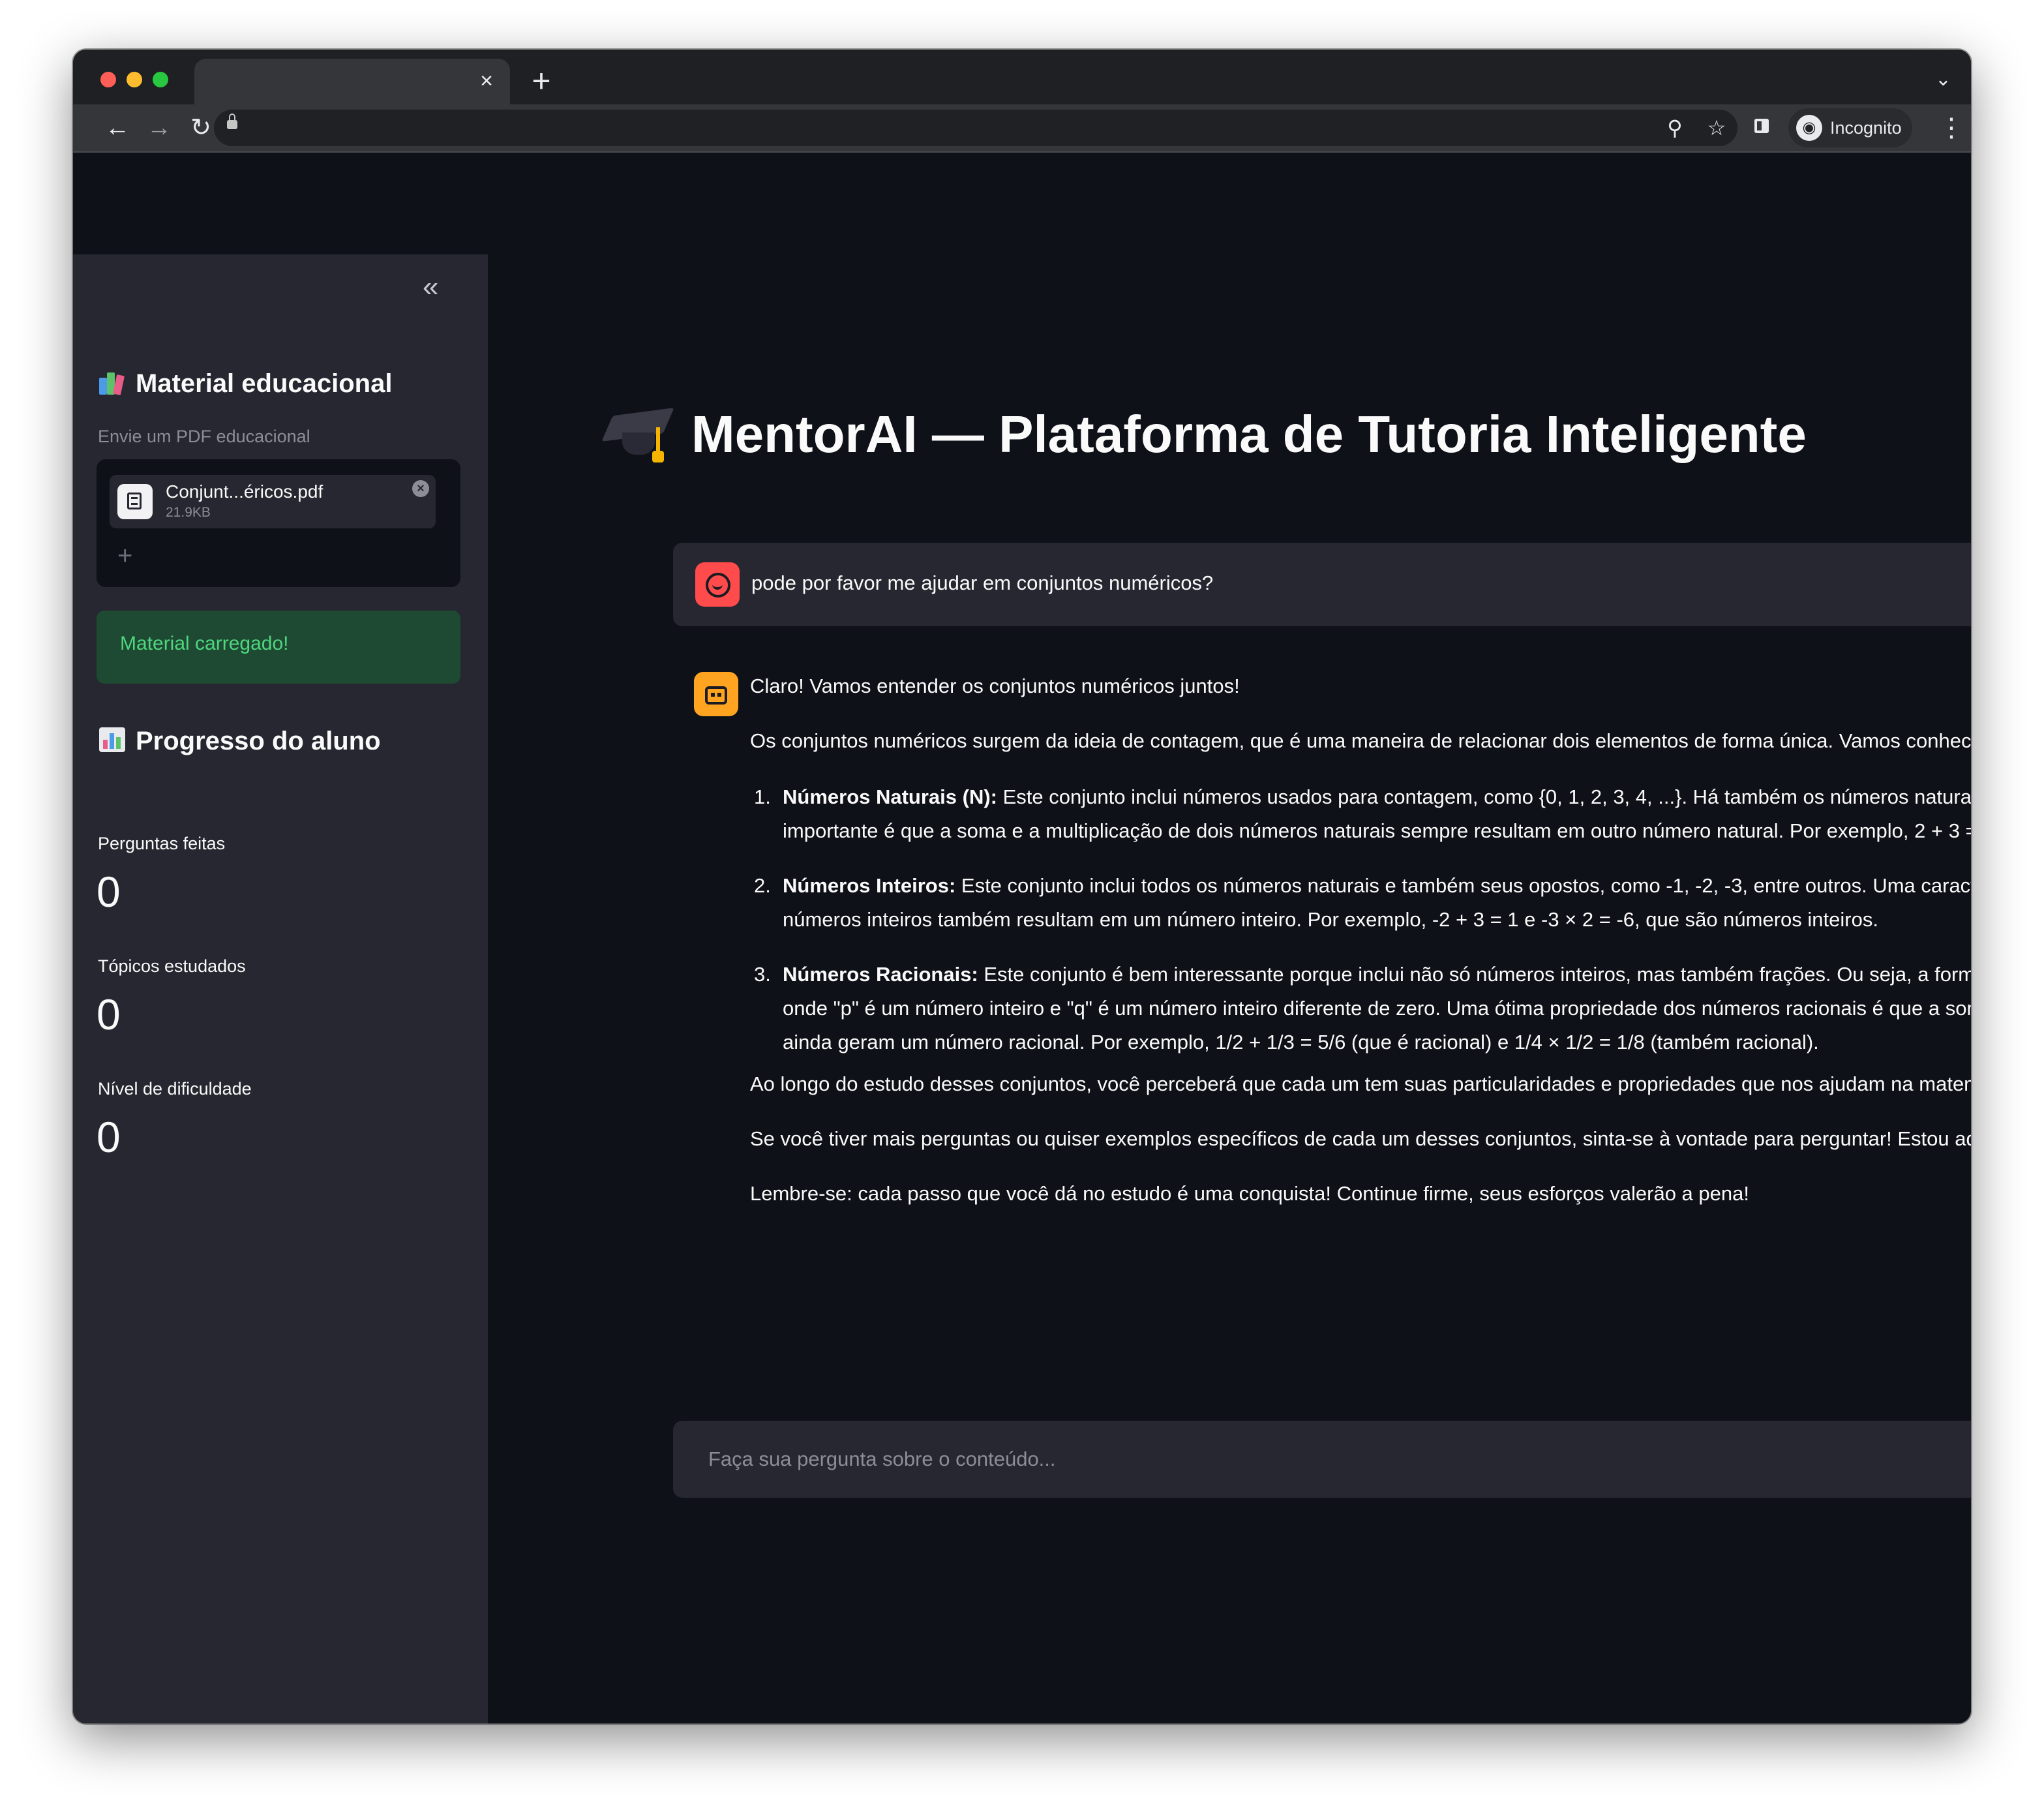 This screenshot has width=2044, height=1820. Describe the element at coordinates (1809, 128) in the screenshot. I see `incognito-icon: ◉` at that location.